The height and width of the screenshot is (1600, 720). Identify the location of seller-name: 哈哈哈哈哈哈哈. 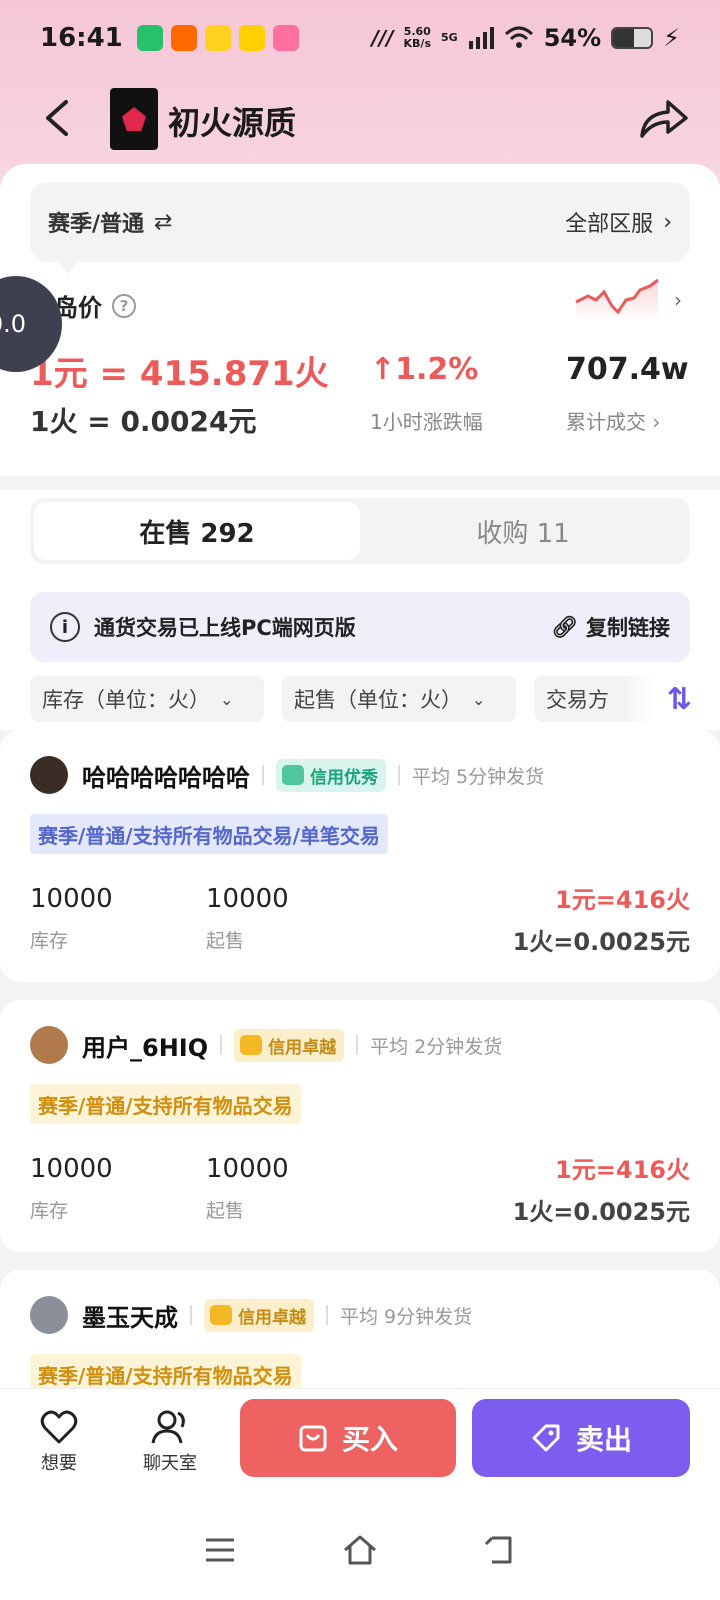
(166, 777).